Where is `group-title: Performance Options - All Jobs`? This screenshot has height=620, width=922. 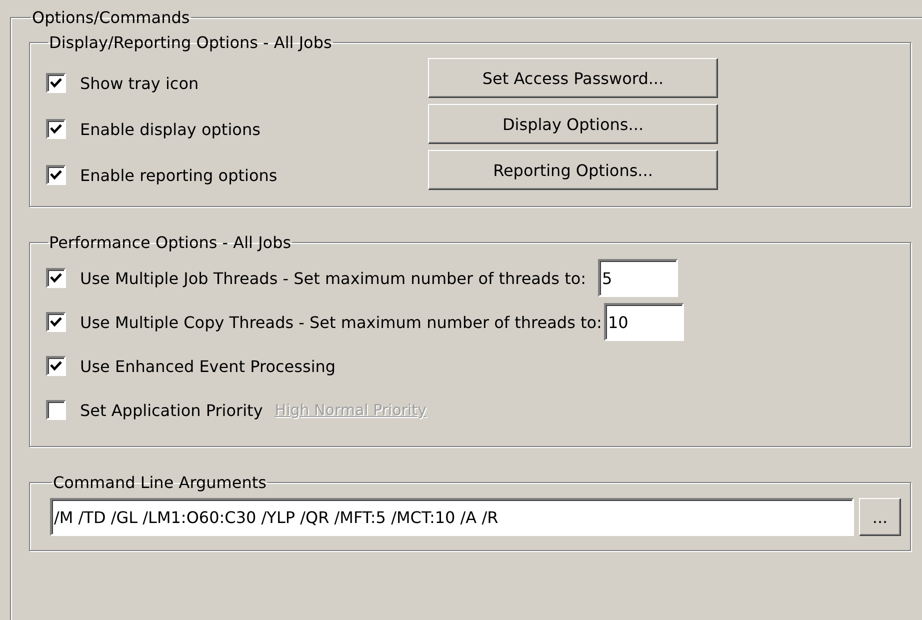 group-title: Performance Options - All Jobs is located at coordinates (170, 242).